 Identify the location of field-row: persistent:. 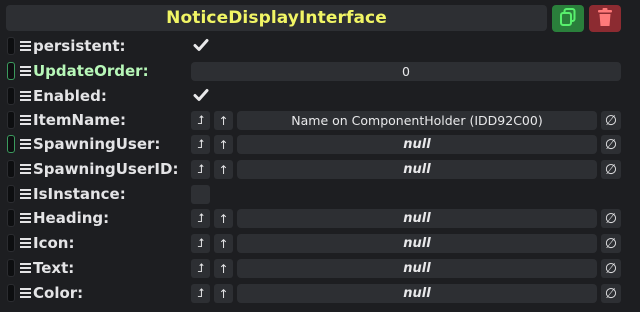
(320, 47).